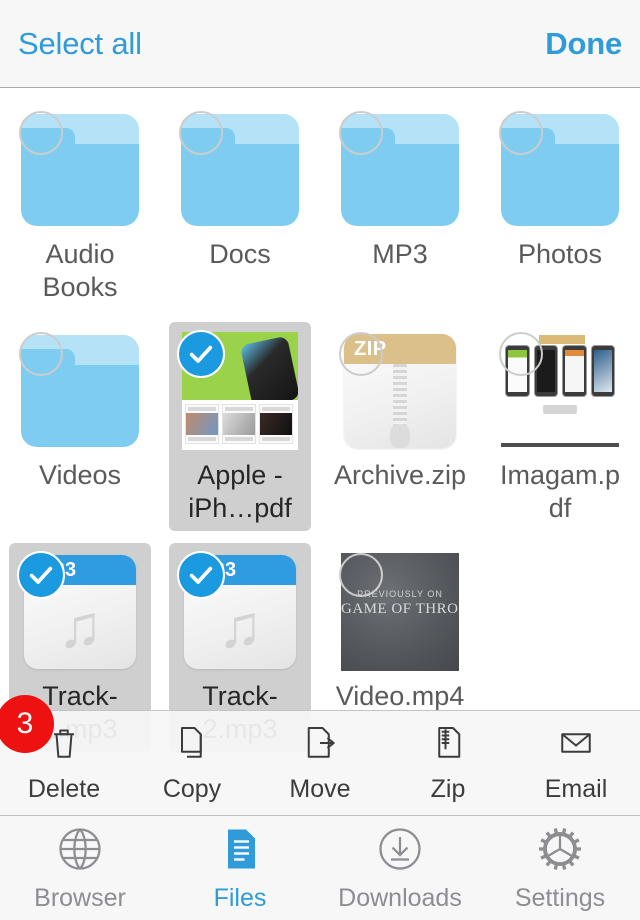  Describe the element at coordinates (80, 475) in the screenshot. I see `file-name-label: Videos` at that location.